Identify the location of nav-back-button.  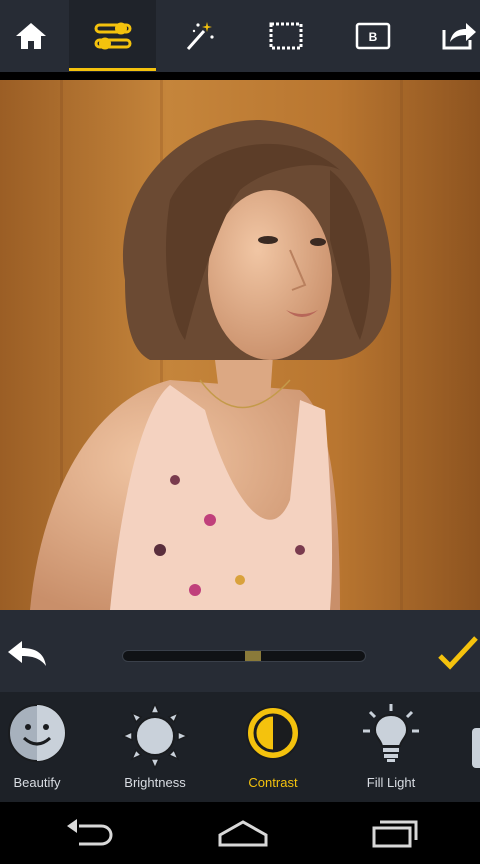
(90, 833).